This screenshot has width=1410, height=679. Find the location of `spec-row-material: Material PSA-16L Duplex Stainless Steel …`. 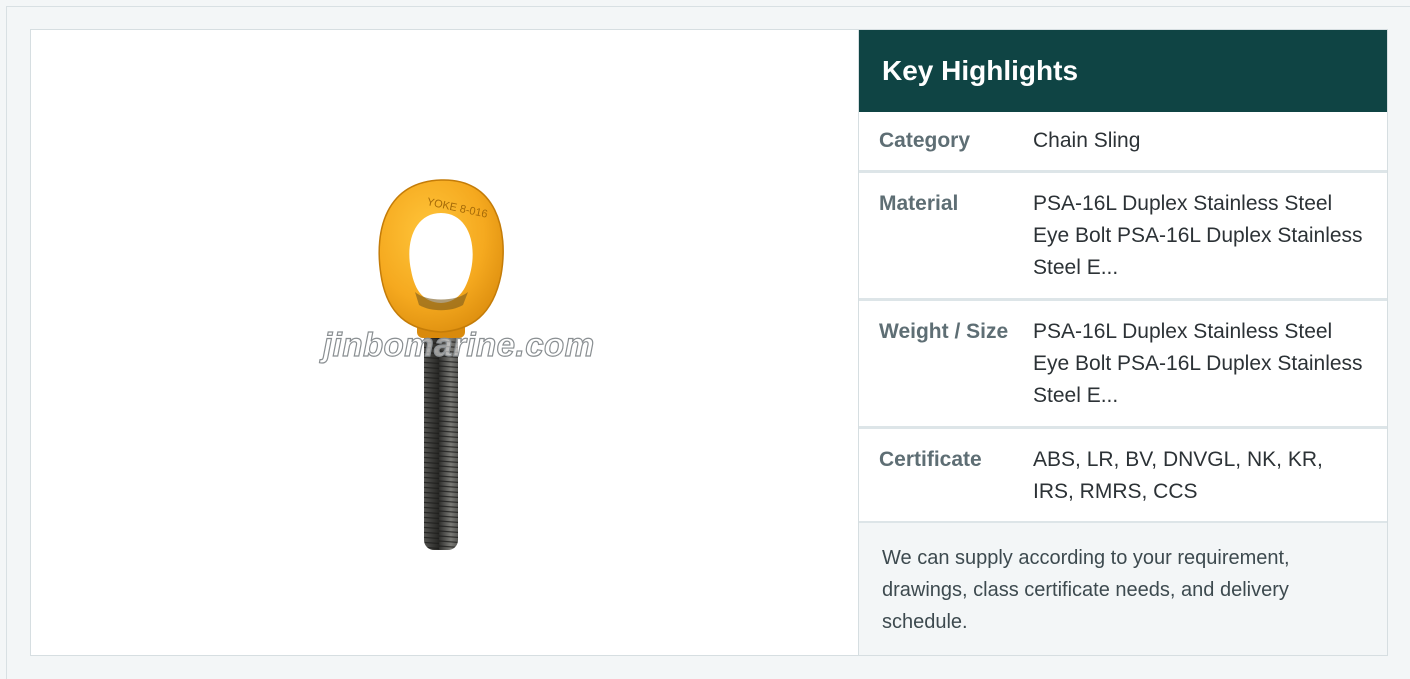

spec-row-material: Material PSA-16L Duplex Stainless Steel … is located at coordinates (1123, 237).